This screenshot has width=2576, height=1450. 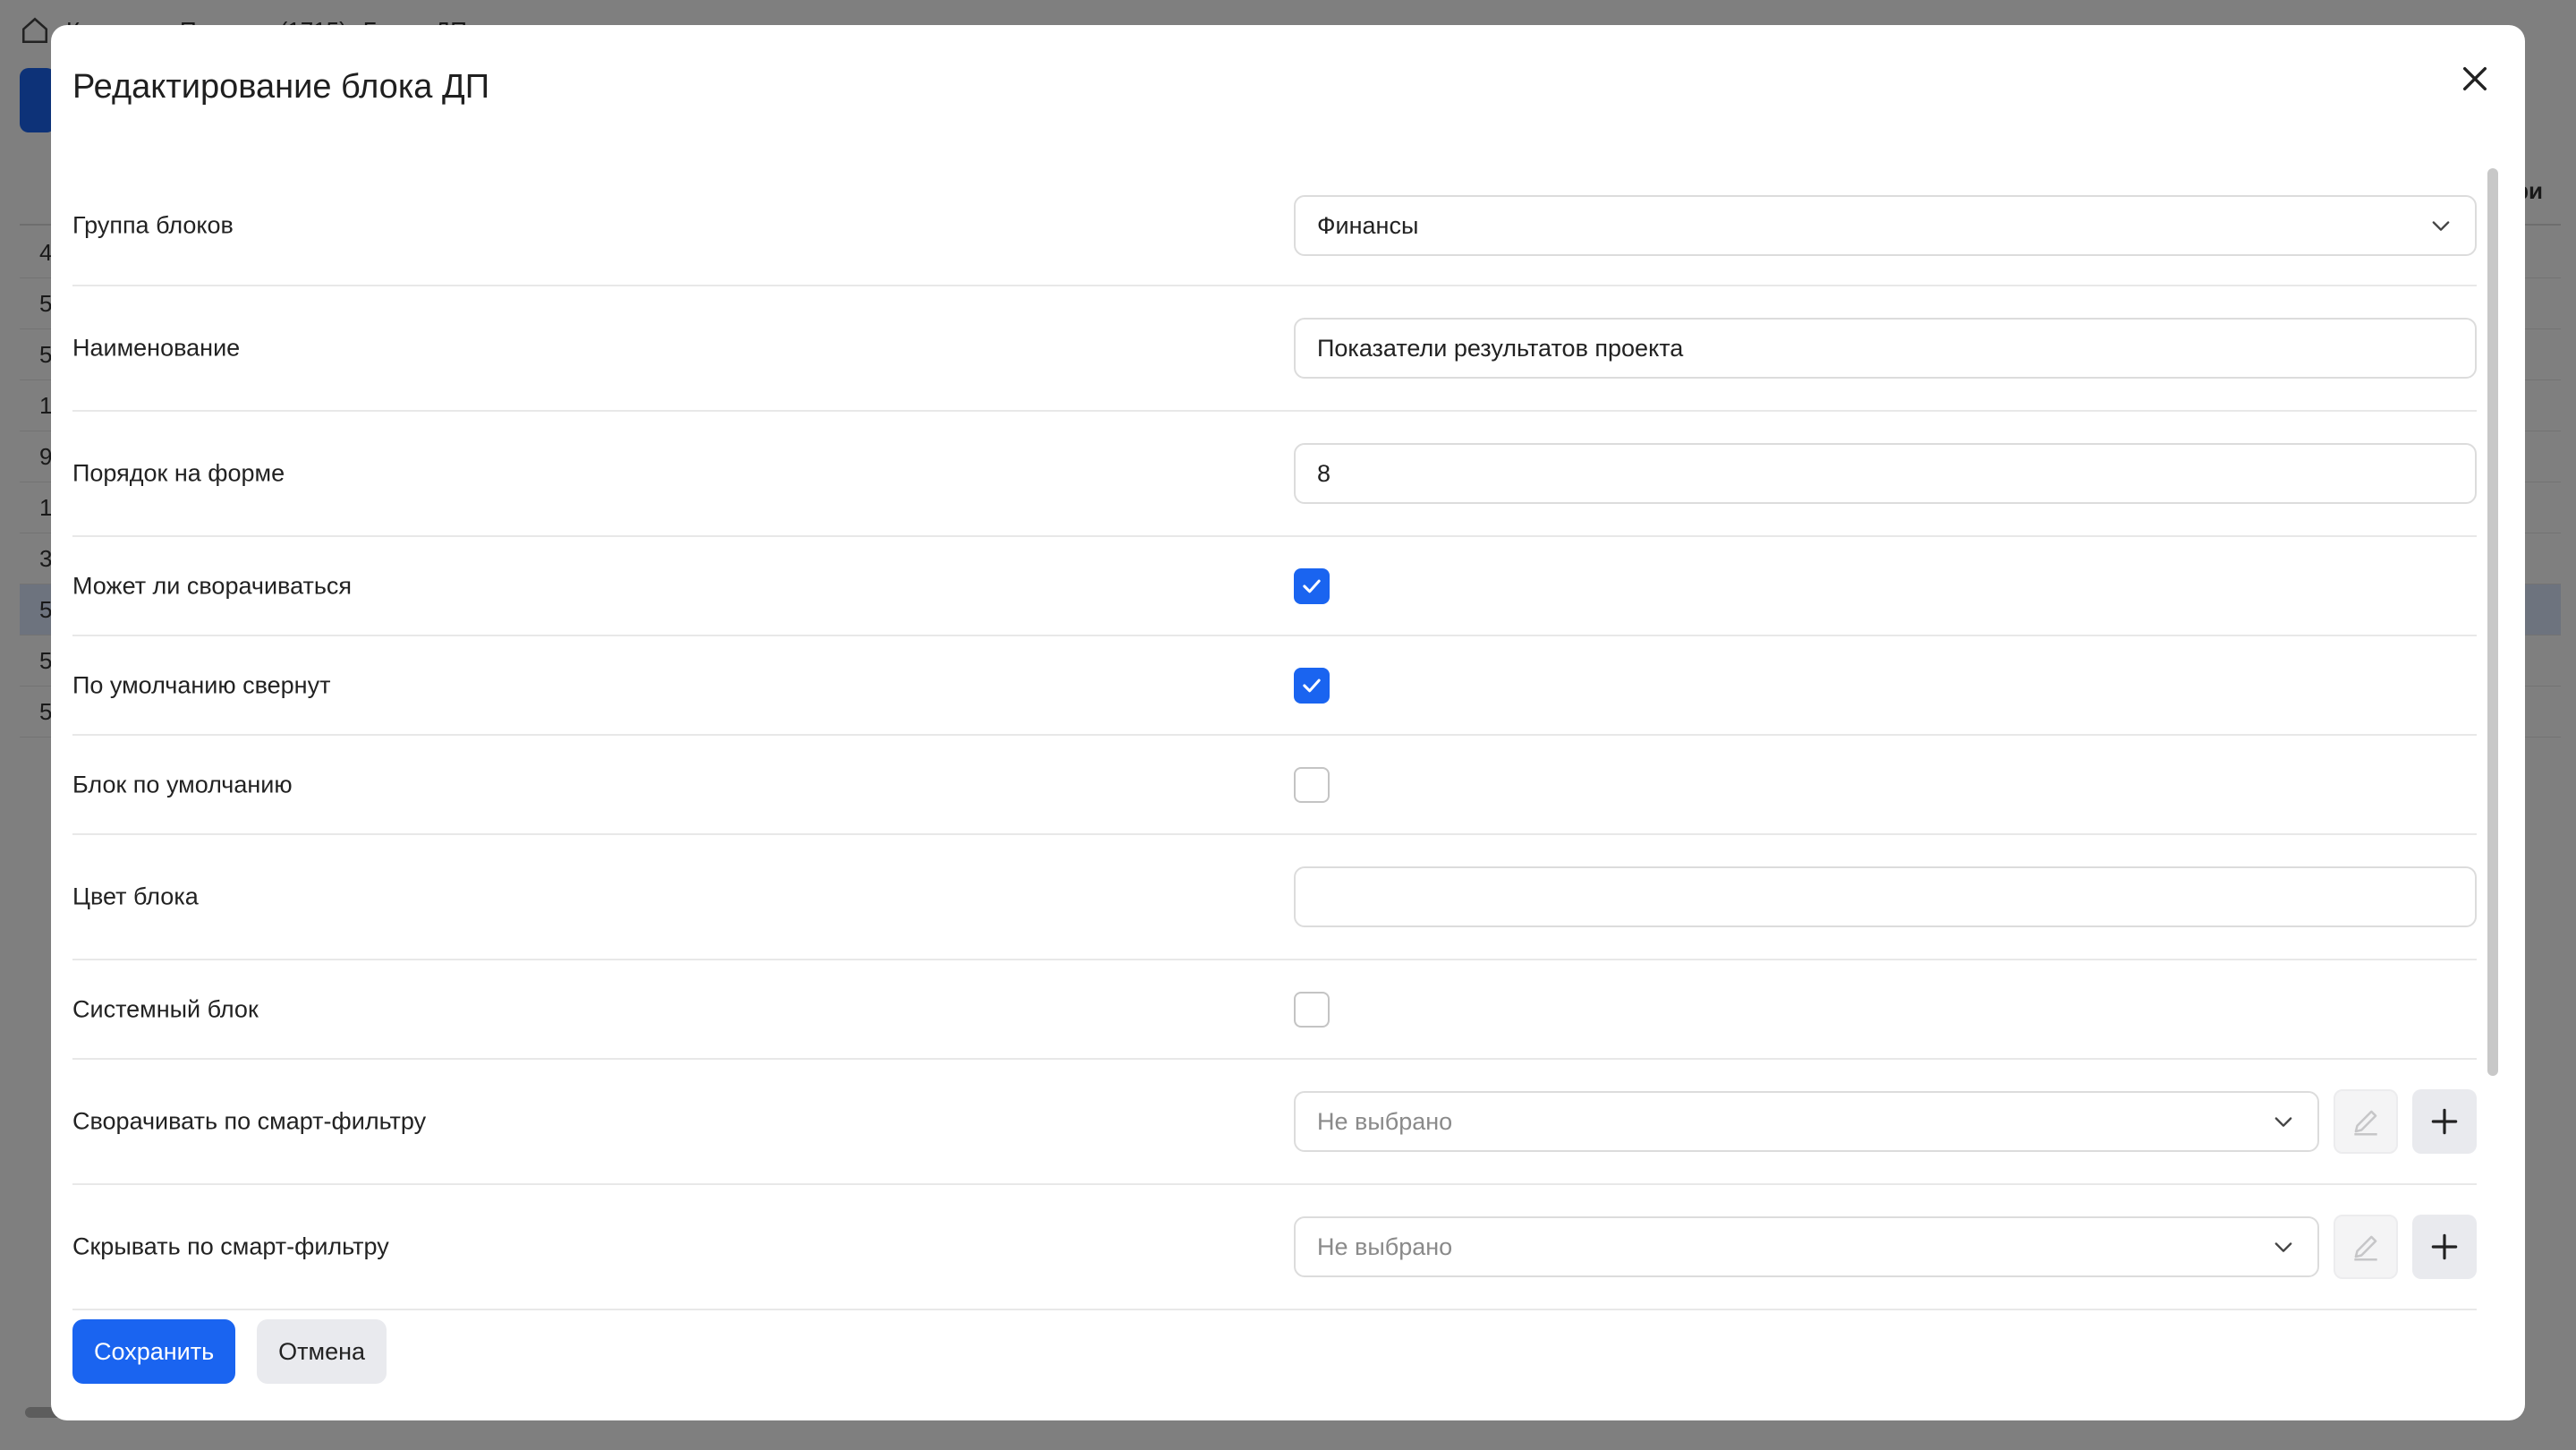 I want to click on system-block-checkbox, so click(x=1312, y=1009).